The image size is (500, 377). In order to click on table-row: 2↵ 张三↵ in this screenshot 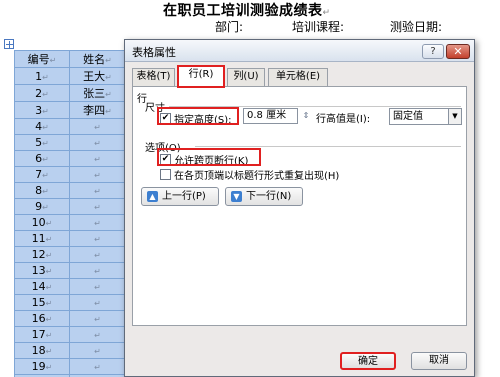, I will do `click(70, 93)`.